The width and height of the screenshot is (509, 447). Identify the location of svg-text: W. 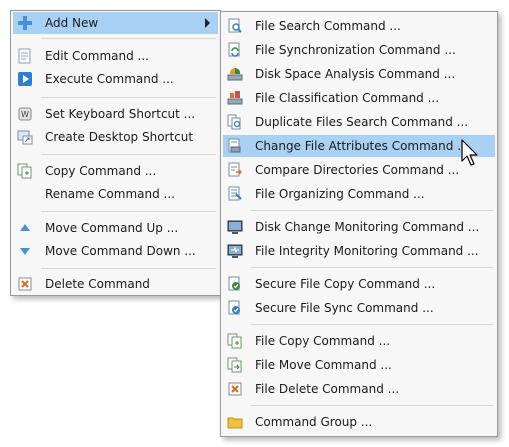
(25, 114).